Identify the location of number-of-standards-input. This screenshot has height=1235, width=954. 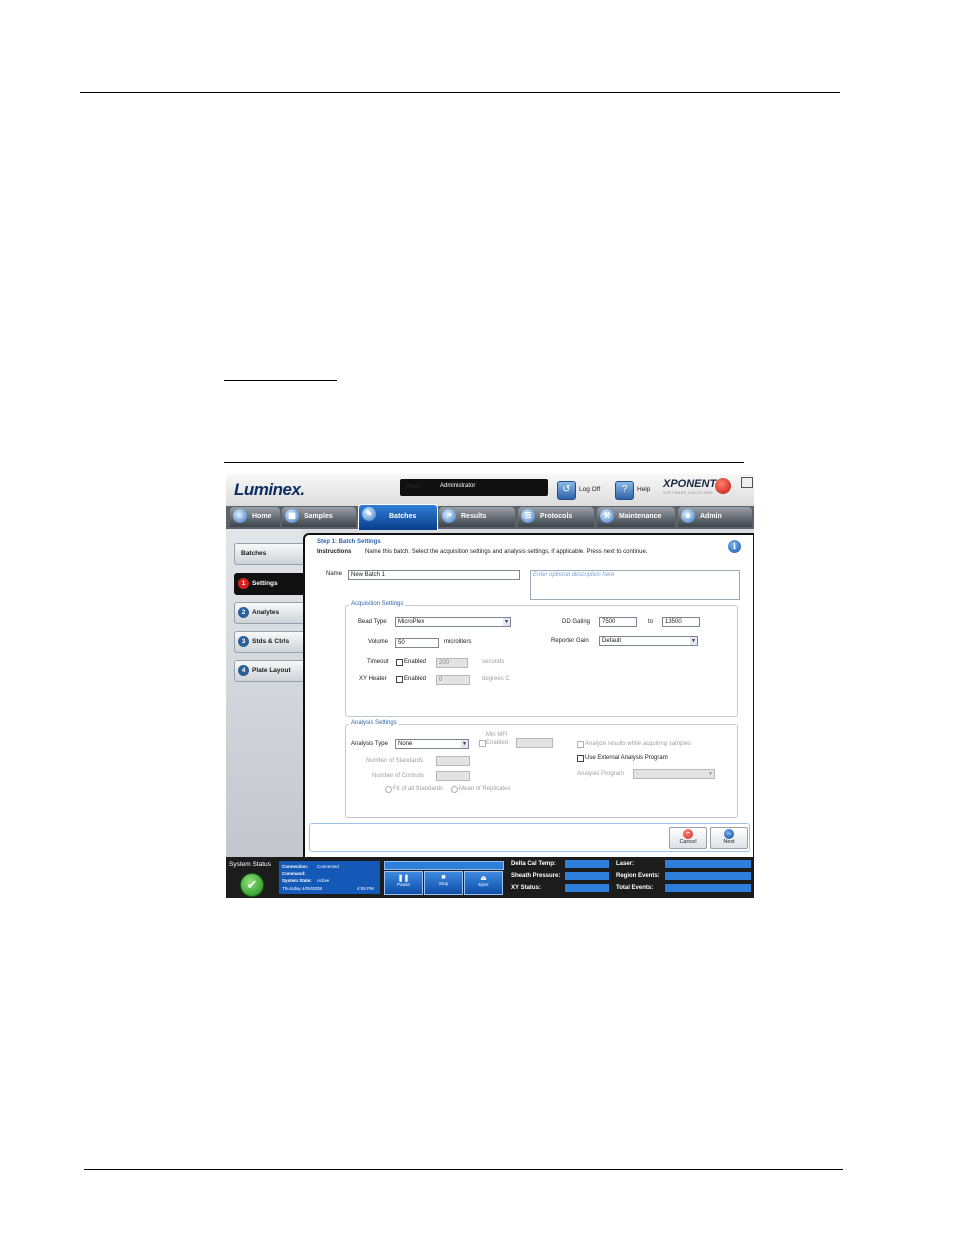
(453, 761).